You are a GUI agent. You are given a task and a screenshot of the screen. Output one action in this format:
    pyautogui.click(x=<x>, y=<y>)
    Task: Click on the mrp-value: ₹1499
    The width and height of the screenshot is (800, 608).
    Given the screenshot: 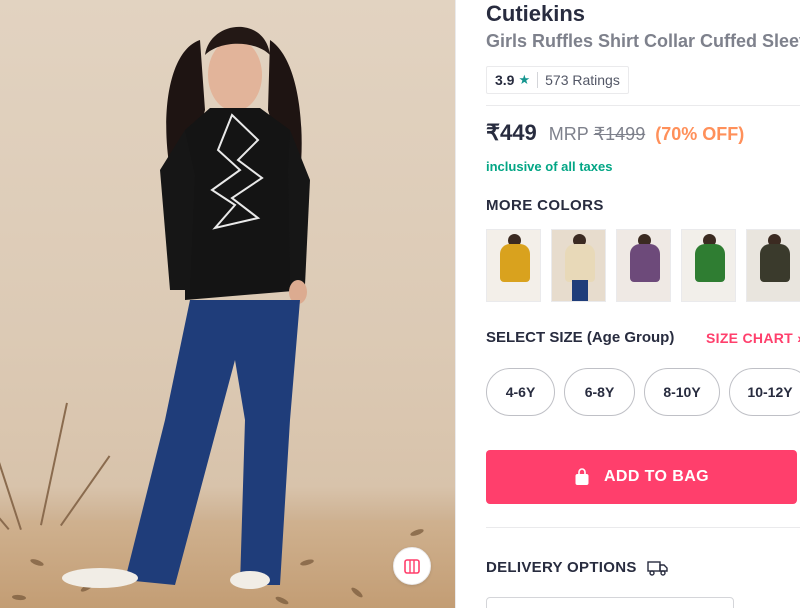 What is the action you would take?
    pyautogui.click(x=619, y=134)
    